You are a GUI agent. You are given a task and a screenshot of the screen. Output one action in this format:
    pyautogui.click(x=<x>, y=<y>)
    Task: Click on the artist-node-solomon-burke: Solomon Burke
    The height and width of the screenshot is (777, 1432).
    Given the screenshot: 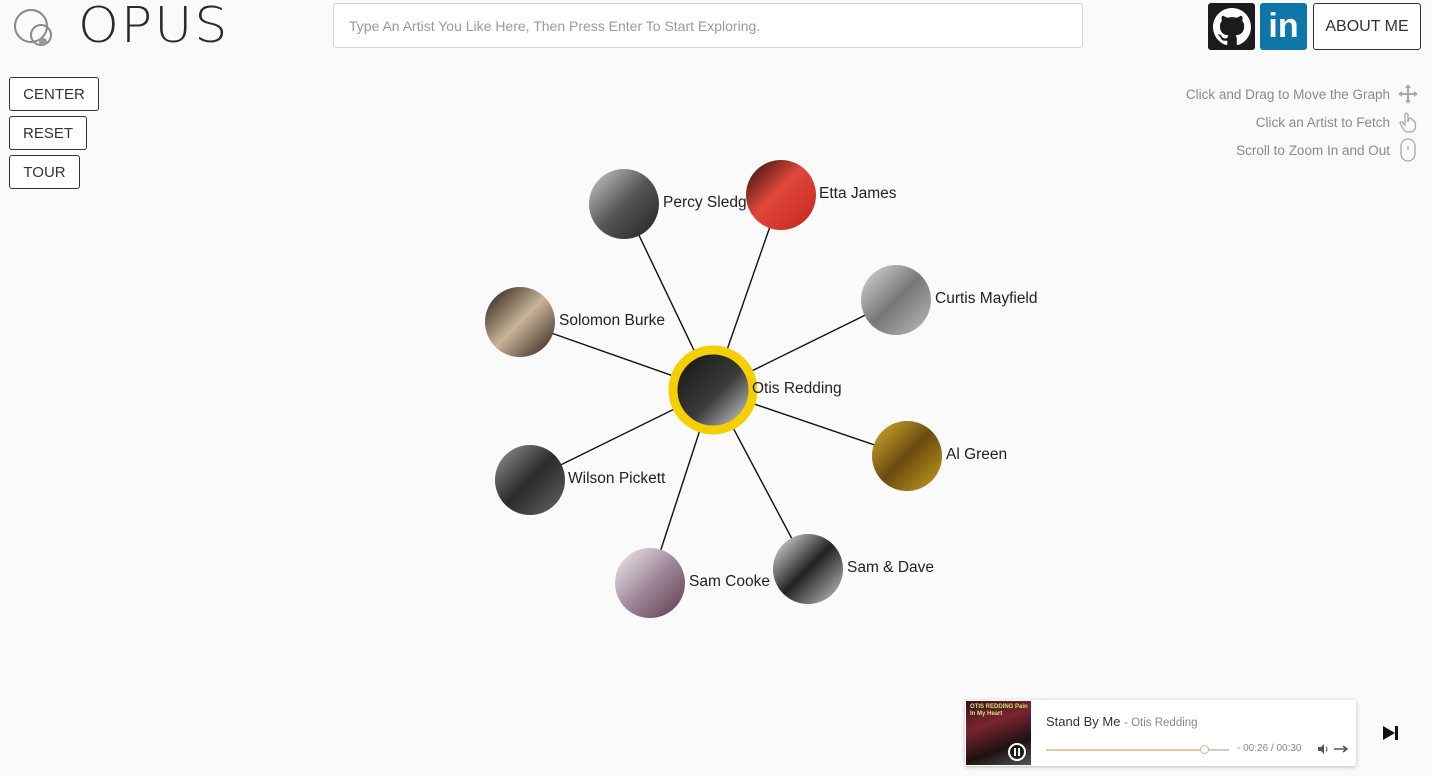 What is the action you would take?
    pyautogui.click(x=575, y=322)
    